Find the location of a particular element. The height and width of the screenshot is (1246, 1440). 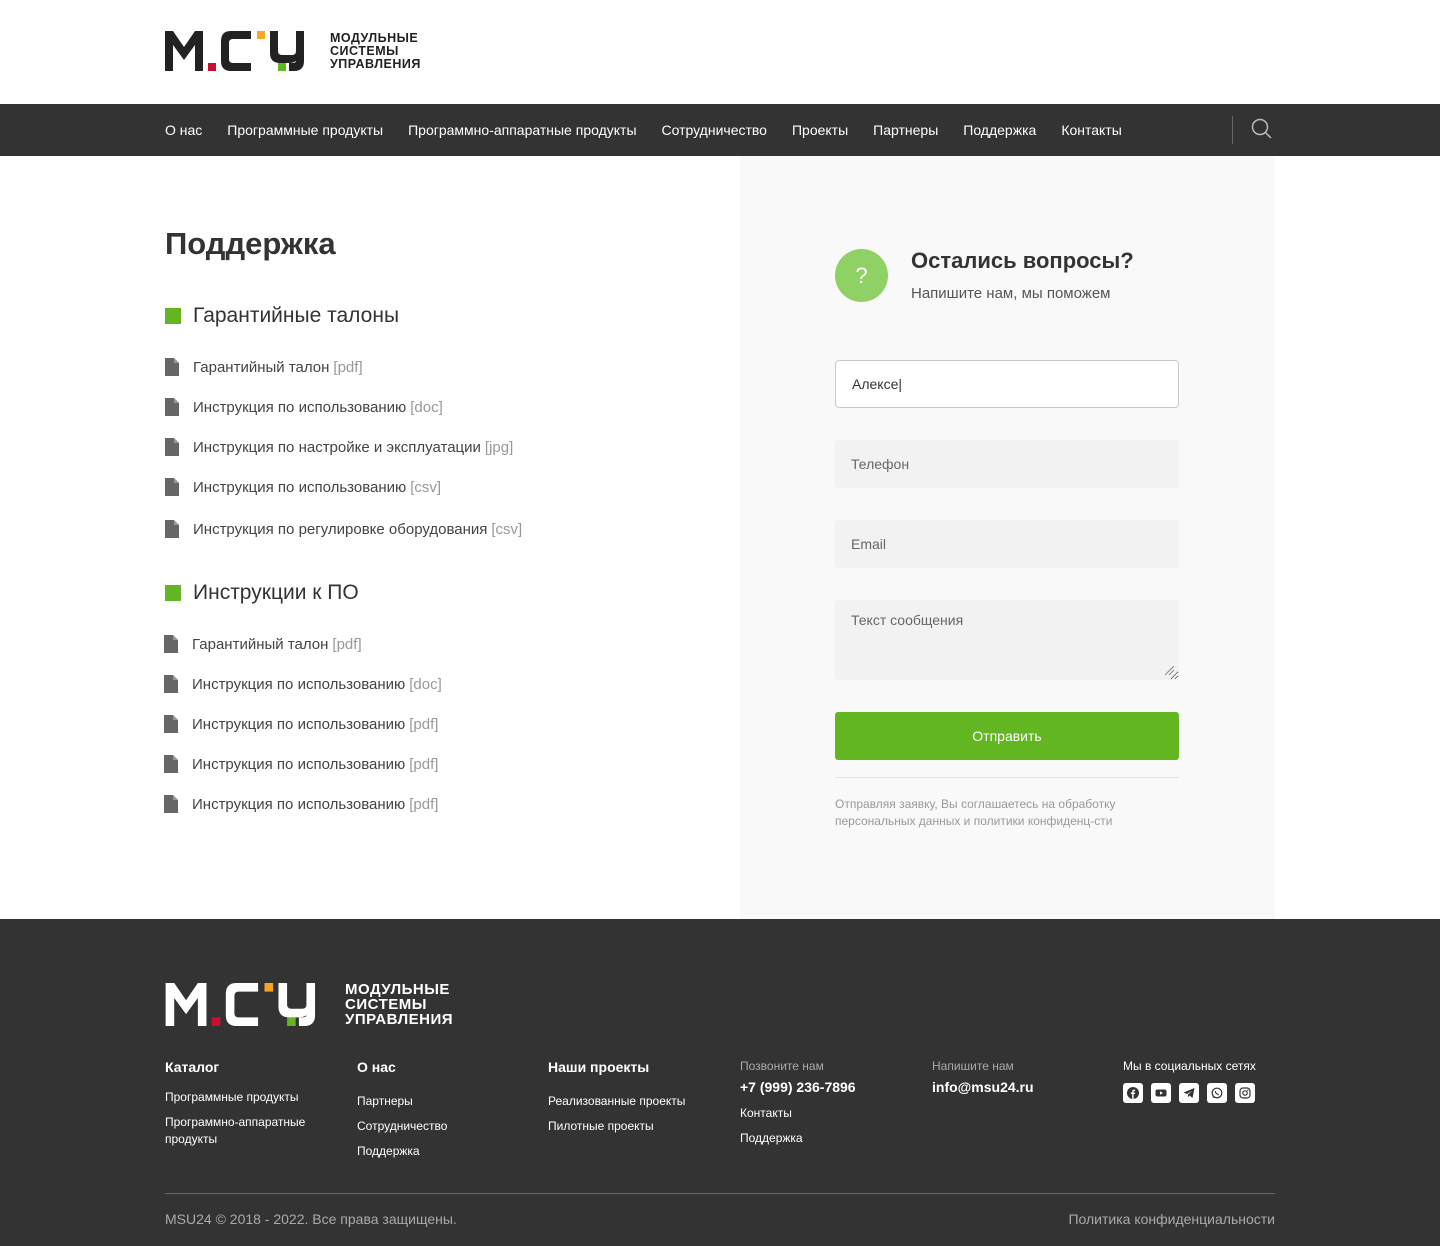

footer-link: Реализованные проекты is located at coordinates (616, 1101).